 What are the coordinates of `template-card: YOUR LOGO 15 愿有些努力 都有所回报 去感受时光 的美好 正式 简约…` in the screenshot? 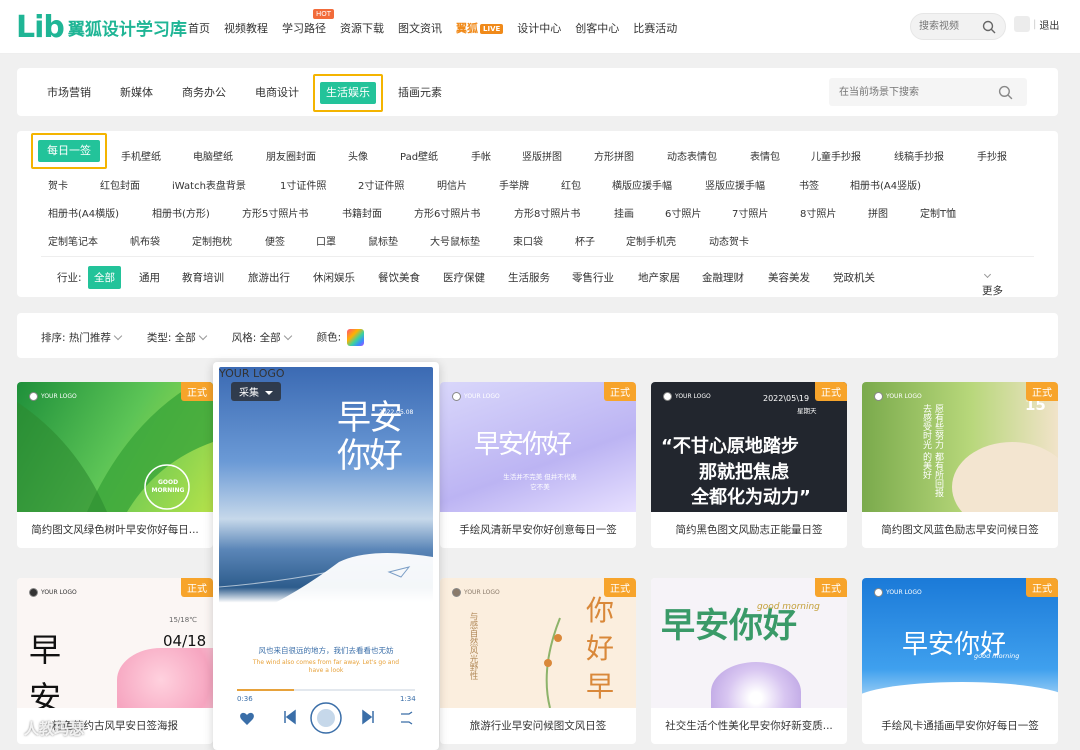 It's located at (960, 465).